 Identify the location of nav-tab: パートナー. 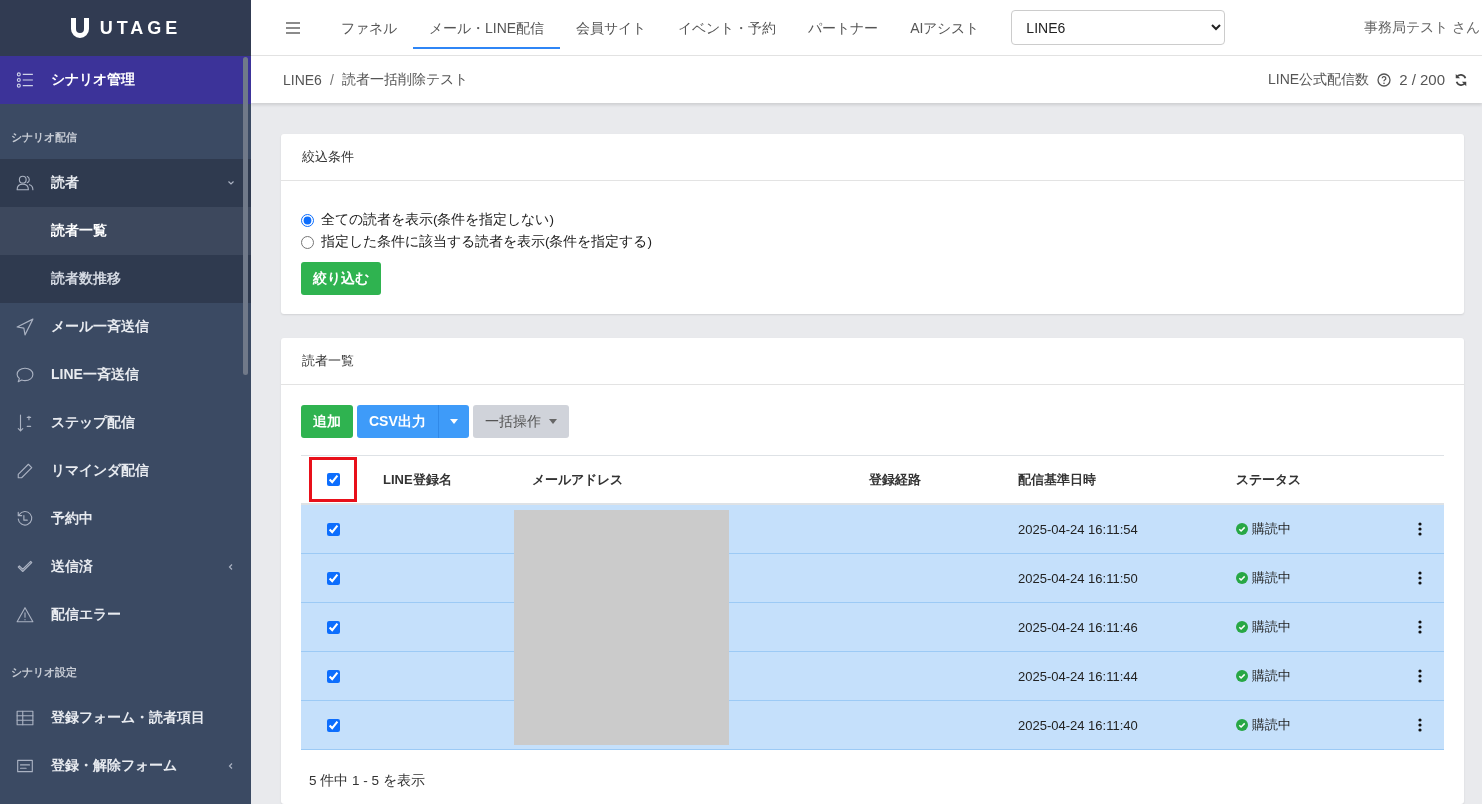
(843, 29).